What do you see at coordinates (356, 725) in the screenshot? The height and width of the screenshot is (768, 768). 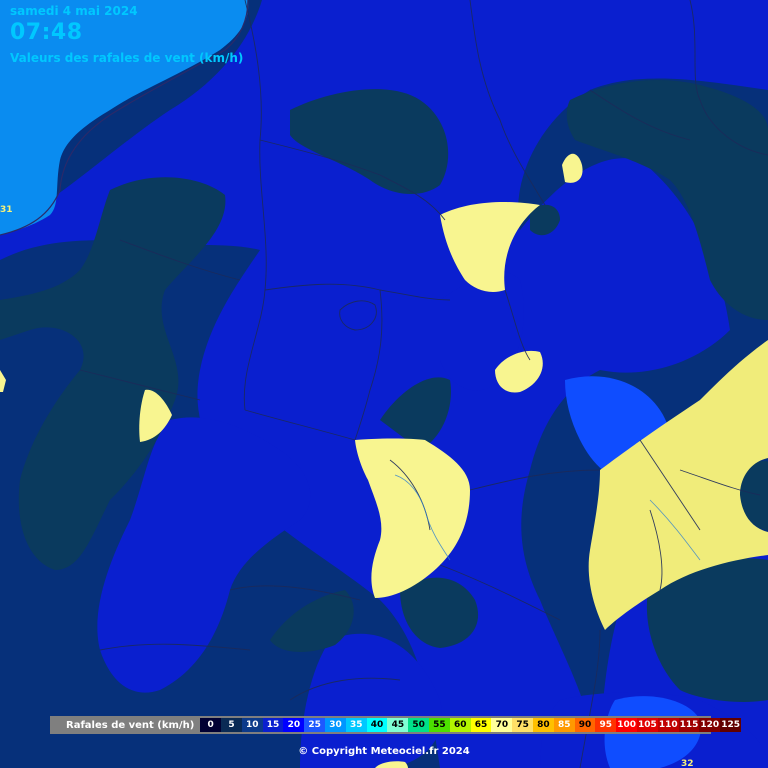 I see `legend-step: 35` at bounding box center [356, 725].